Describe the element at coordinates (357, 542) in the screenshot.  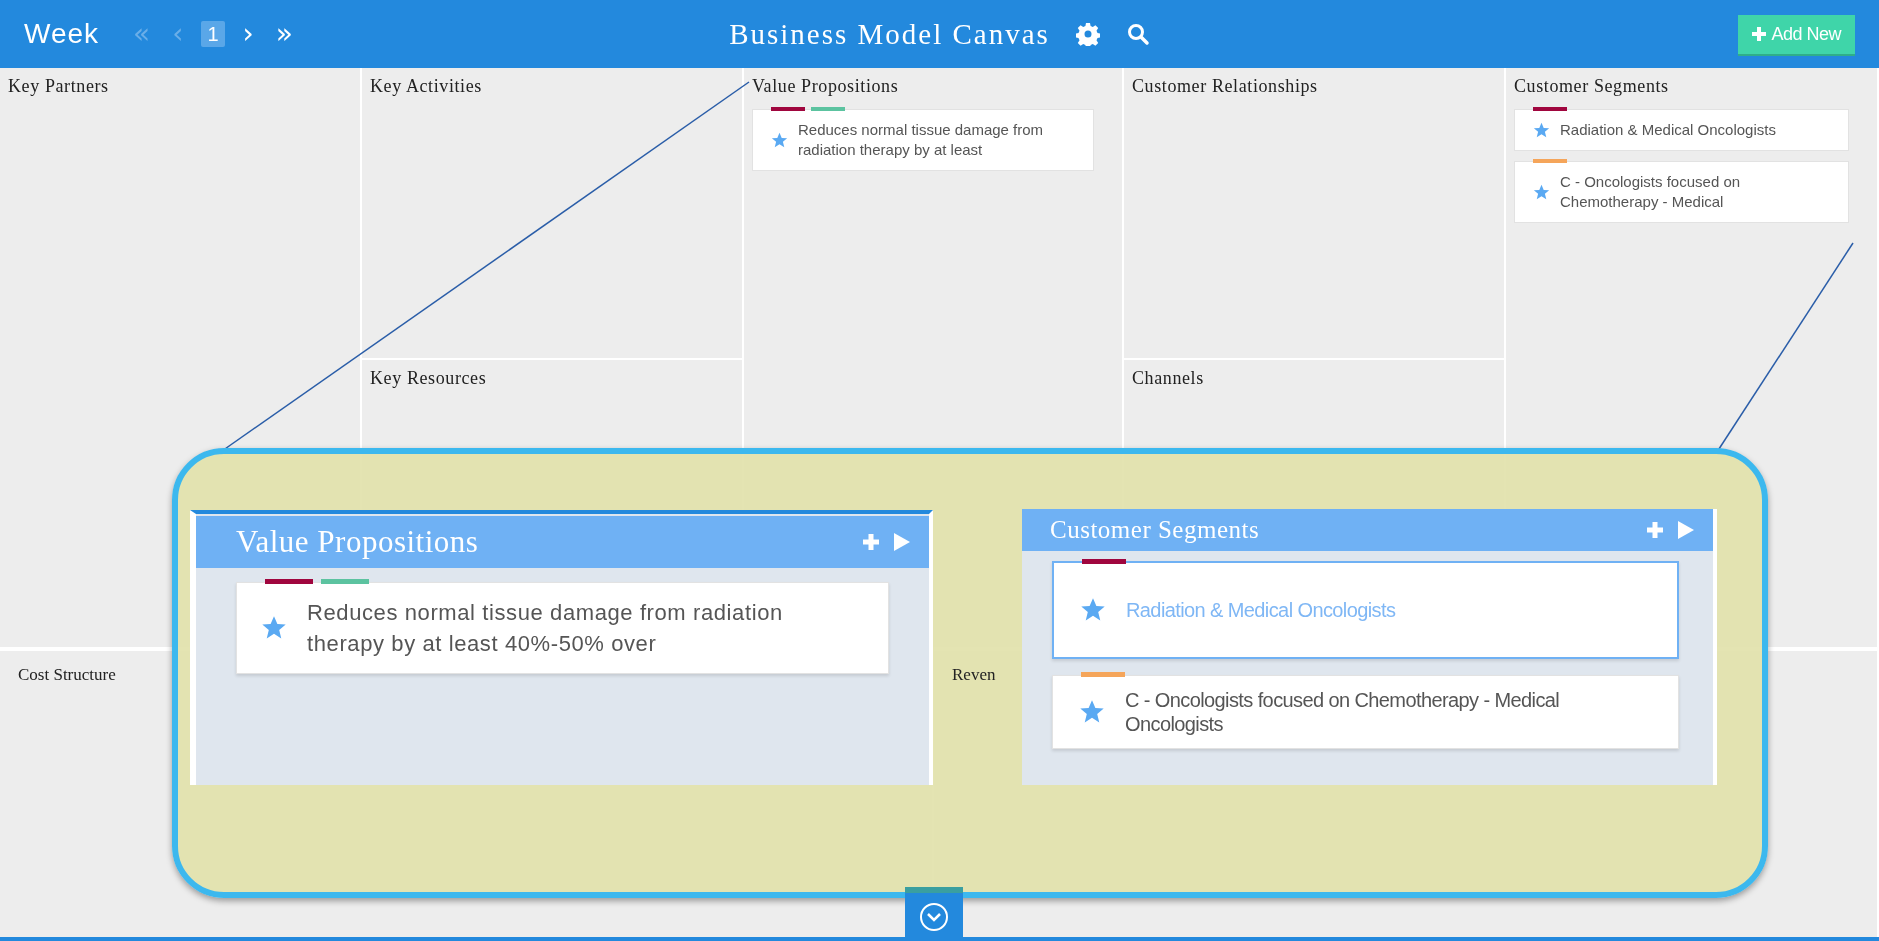
I see `panel-title: Value Propositions` at that location.